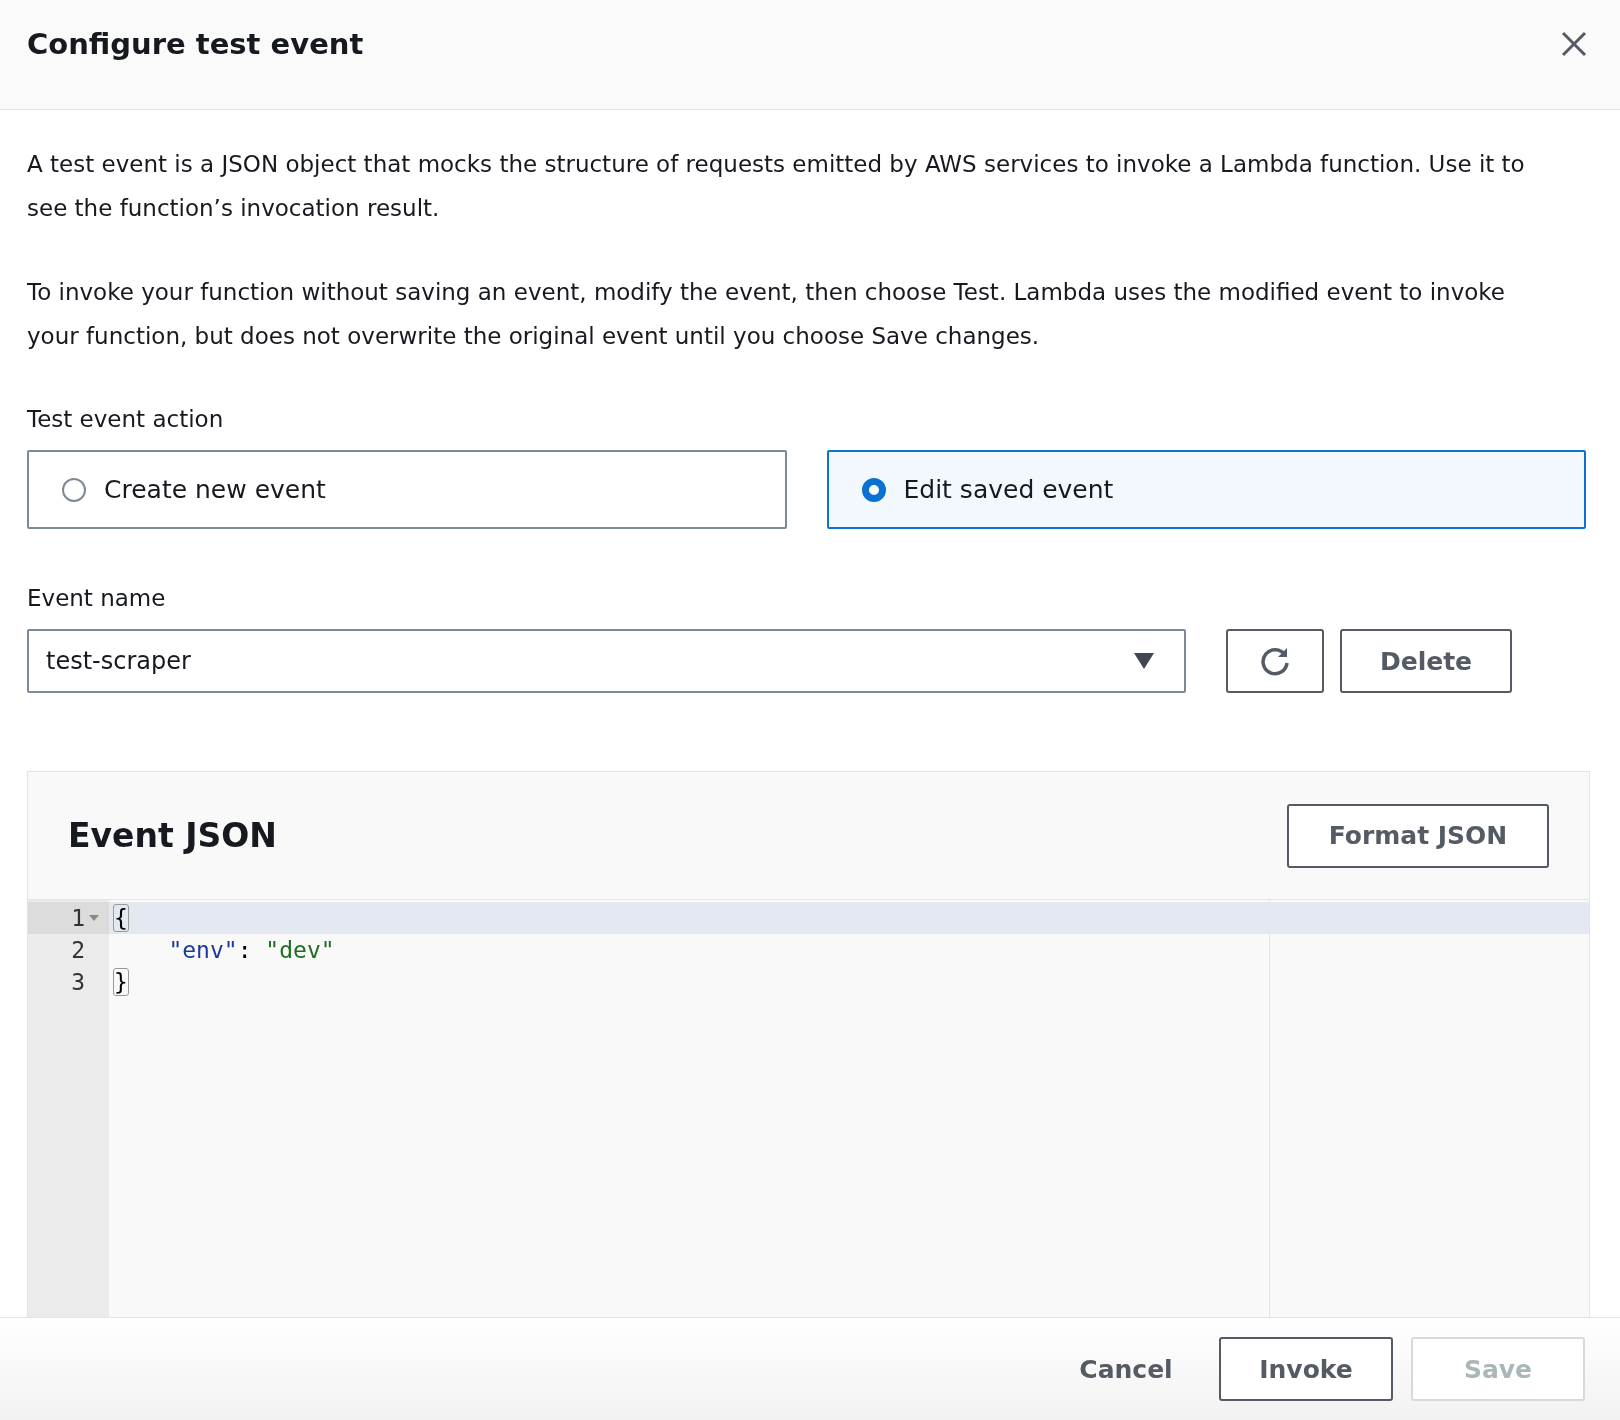 The image size is (1620, 1420). I want to click on code-text: "dev", so click(300, 950).